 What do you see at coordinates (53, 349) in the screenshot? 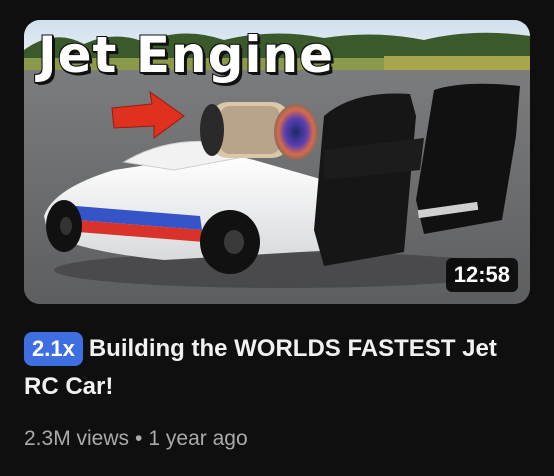
I see `playback-speed-badge: 2.1x` at bounding box center [53, 349].